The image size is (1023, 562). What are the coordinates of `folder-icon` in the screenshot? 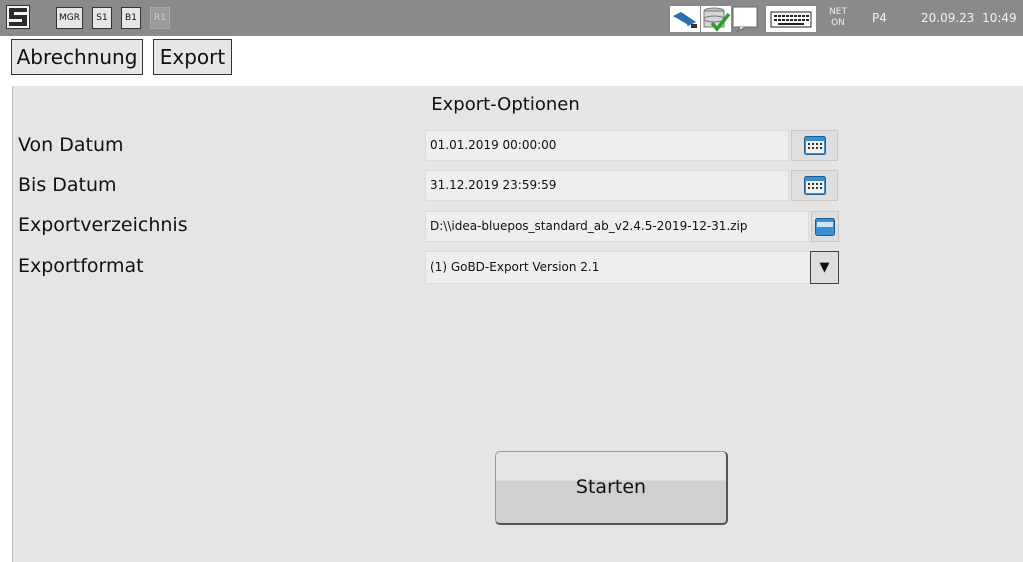 It's located at (825, 229).